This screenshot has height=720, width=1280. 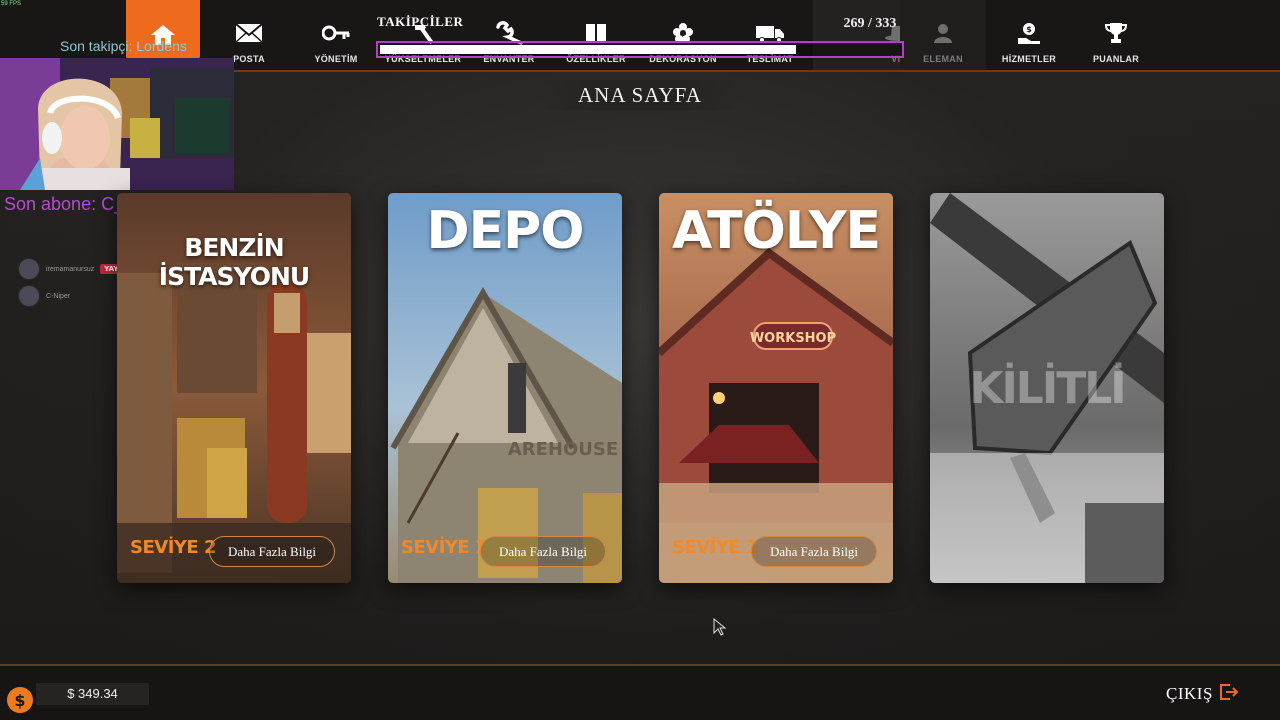 I want to click on nav-label: YÖNETİM, so click(x=336, y=59).